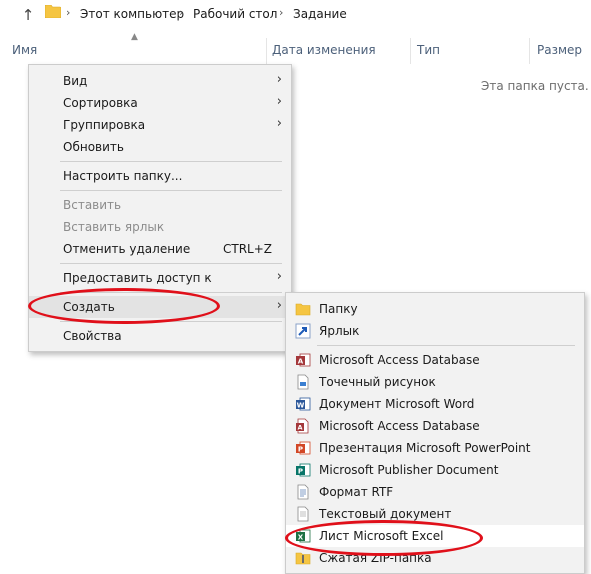 Image resolution: width=591 pixels, height=574 pixels. I want to click on column-header-type: Тип, so click(428, 50).